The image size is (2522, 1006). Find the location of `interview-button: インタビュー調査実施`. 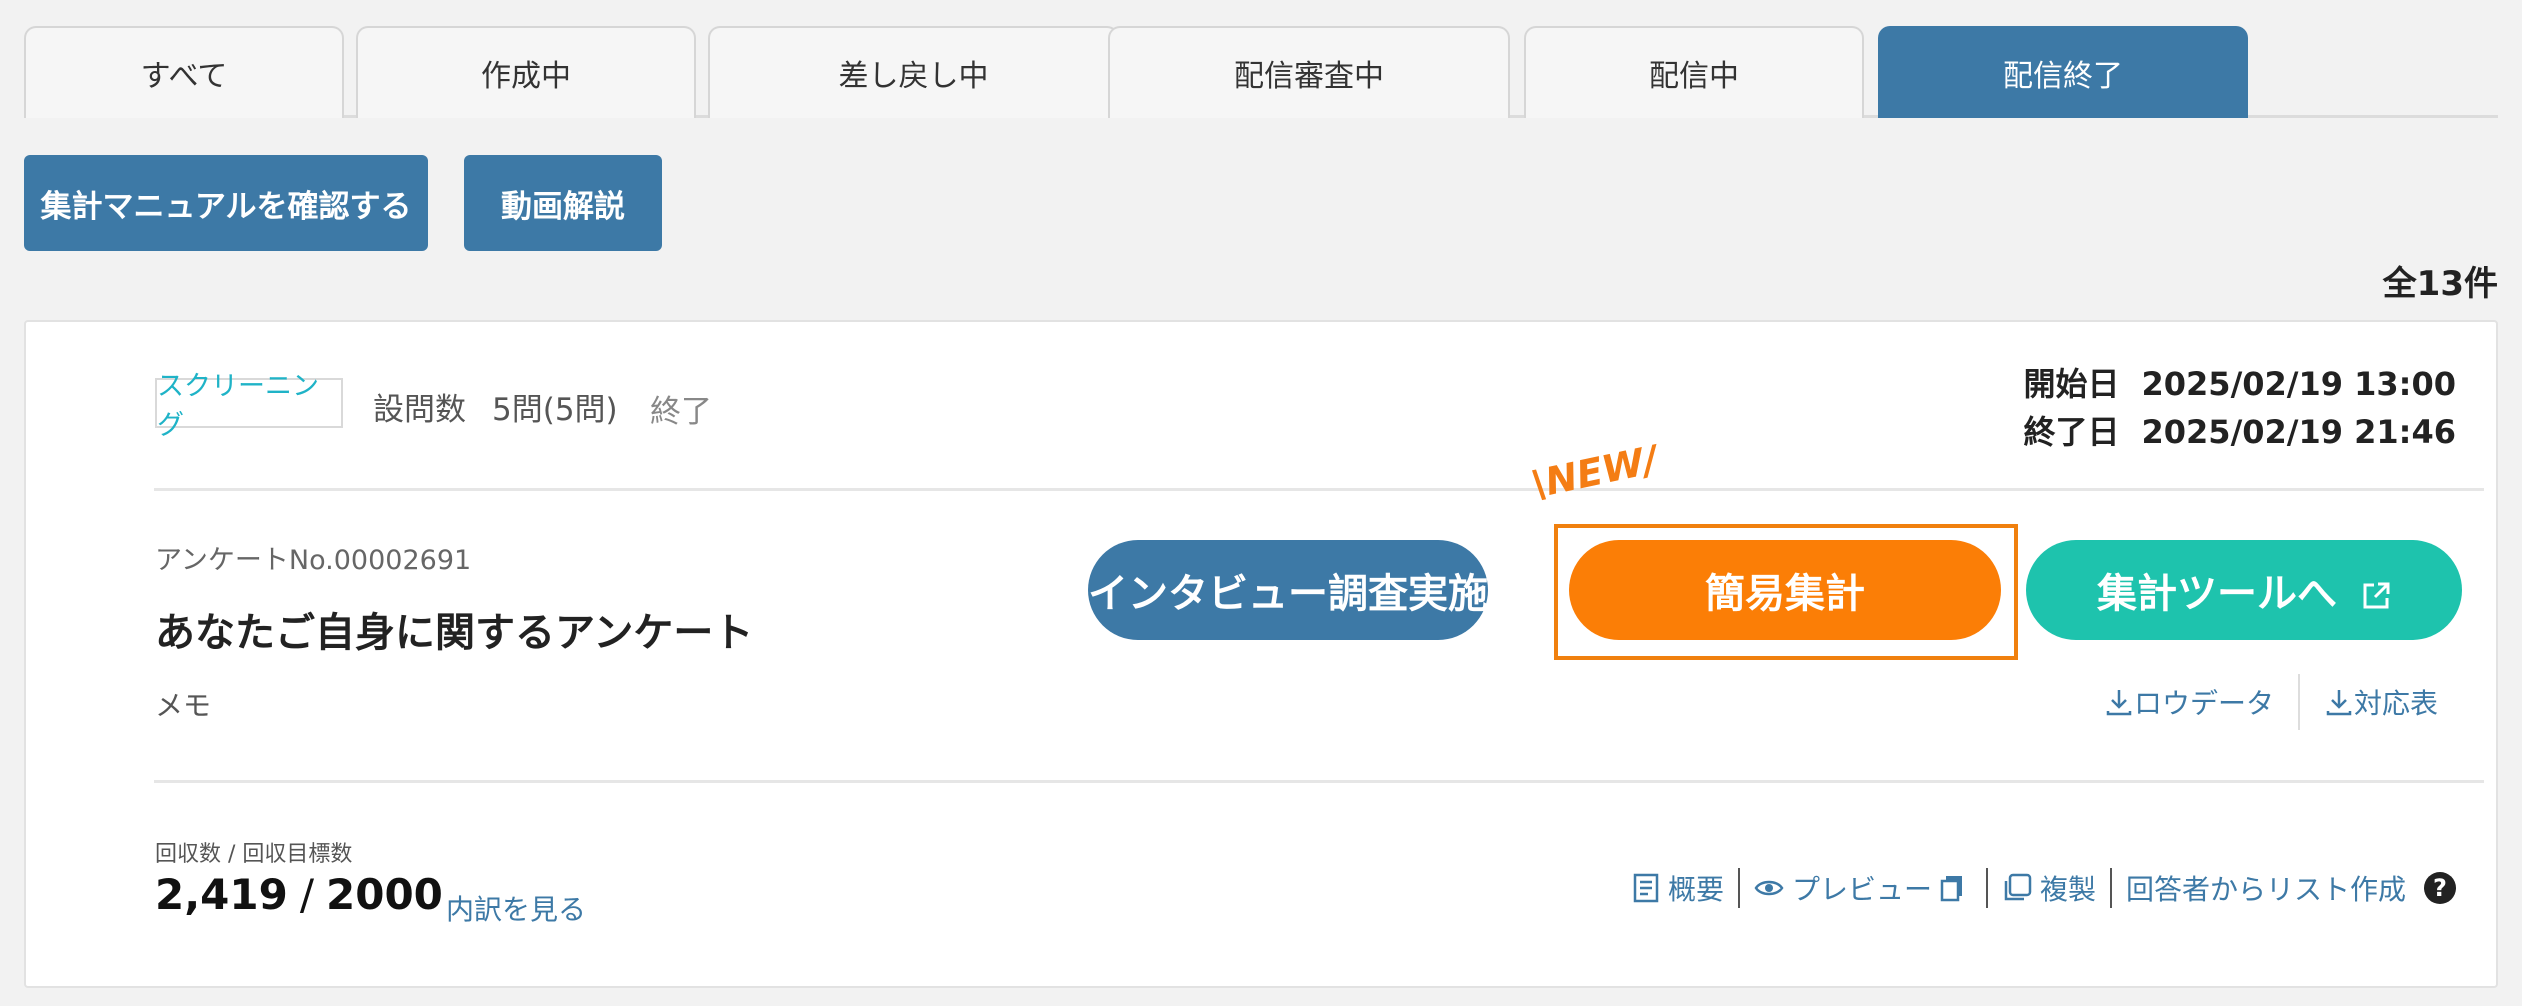

interview-button: インタビュー調査実施 is located at coordinates (1288, 590).